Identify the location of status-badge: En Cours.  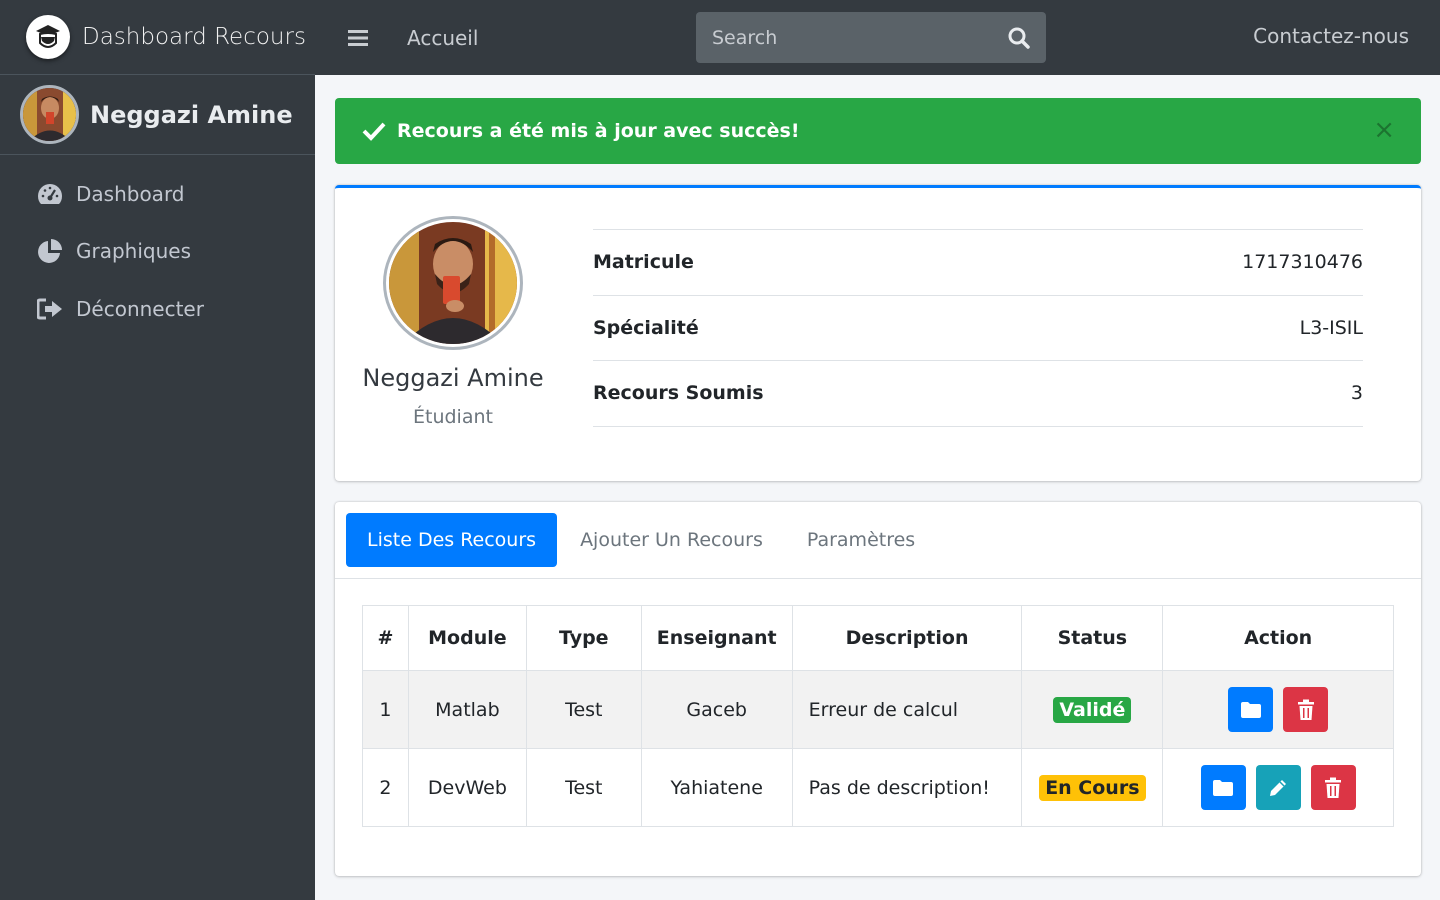
(1092, 787).